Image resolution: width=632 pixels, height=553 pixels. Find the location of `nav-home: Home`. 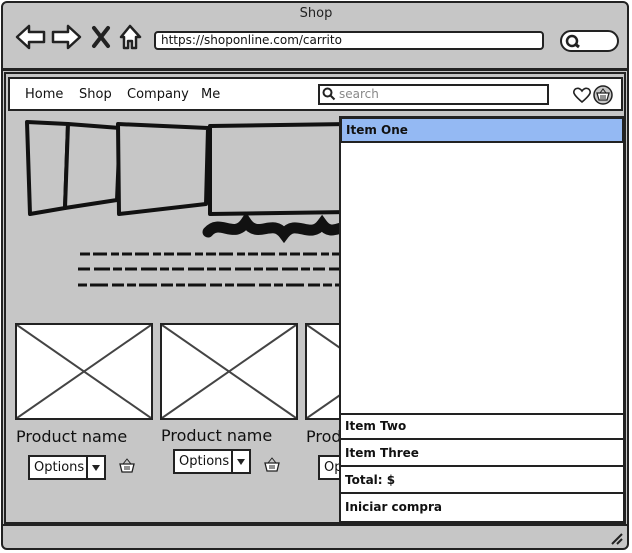

nav-home: Home is located at coordinates (44, 94).